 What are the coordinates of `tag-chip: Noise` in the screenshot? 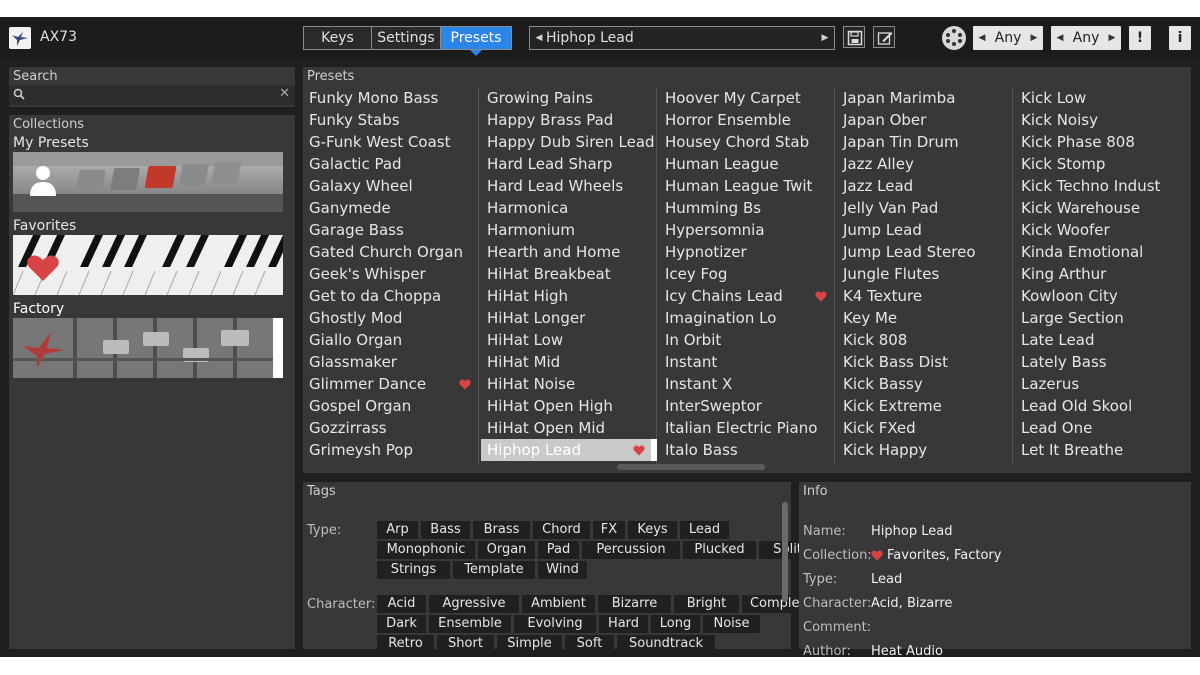 It's located at (731, 624).